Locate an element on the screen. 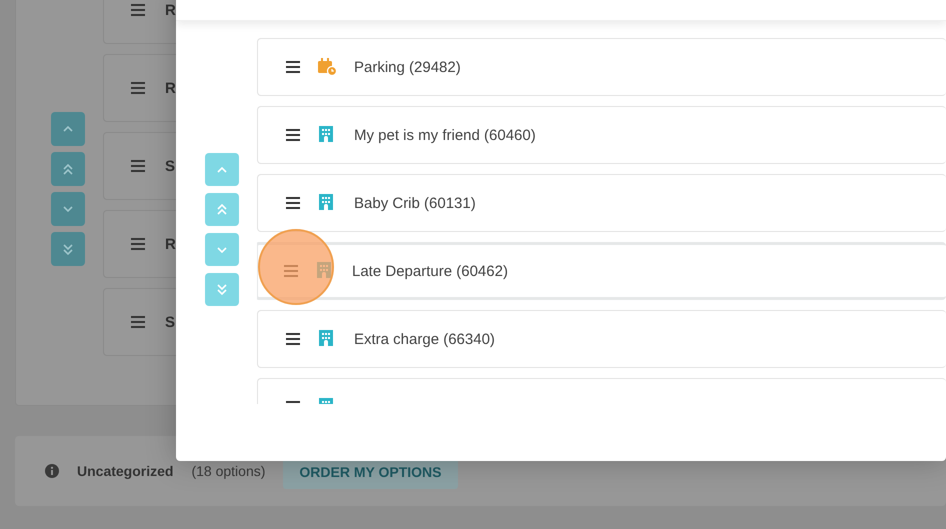  option-label: Parking (29482) is located at coordinates (407, 67).